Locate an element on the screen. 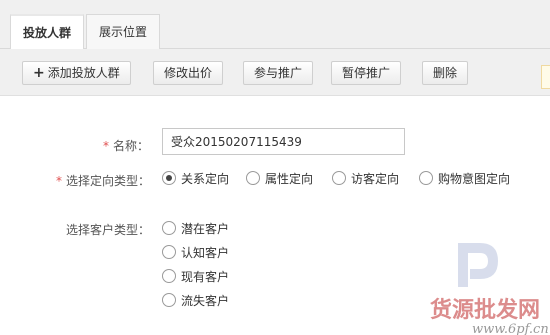 The width and height of the screenshot is (550, 335). tab-display-position: 展示位置 is located at coordinates (123, 31).